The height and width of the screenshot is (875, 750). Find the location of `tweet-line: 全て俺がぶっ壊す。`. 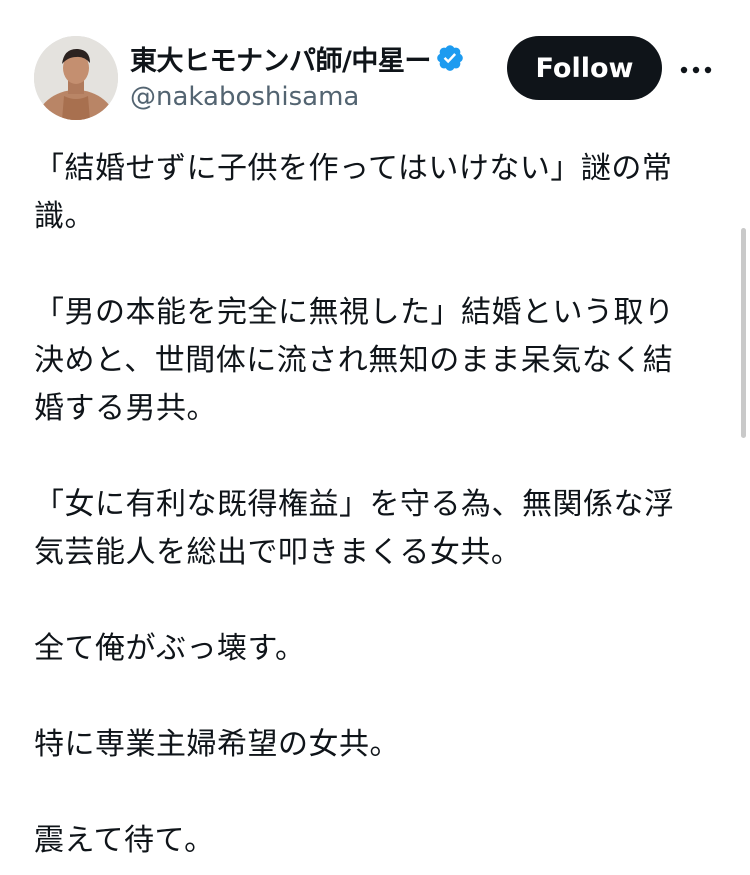

tweet-line: 全て俺がぶっ壊す。 is located at coordinates (170, 648).